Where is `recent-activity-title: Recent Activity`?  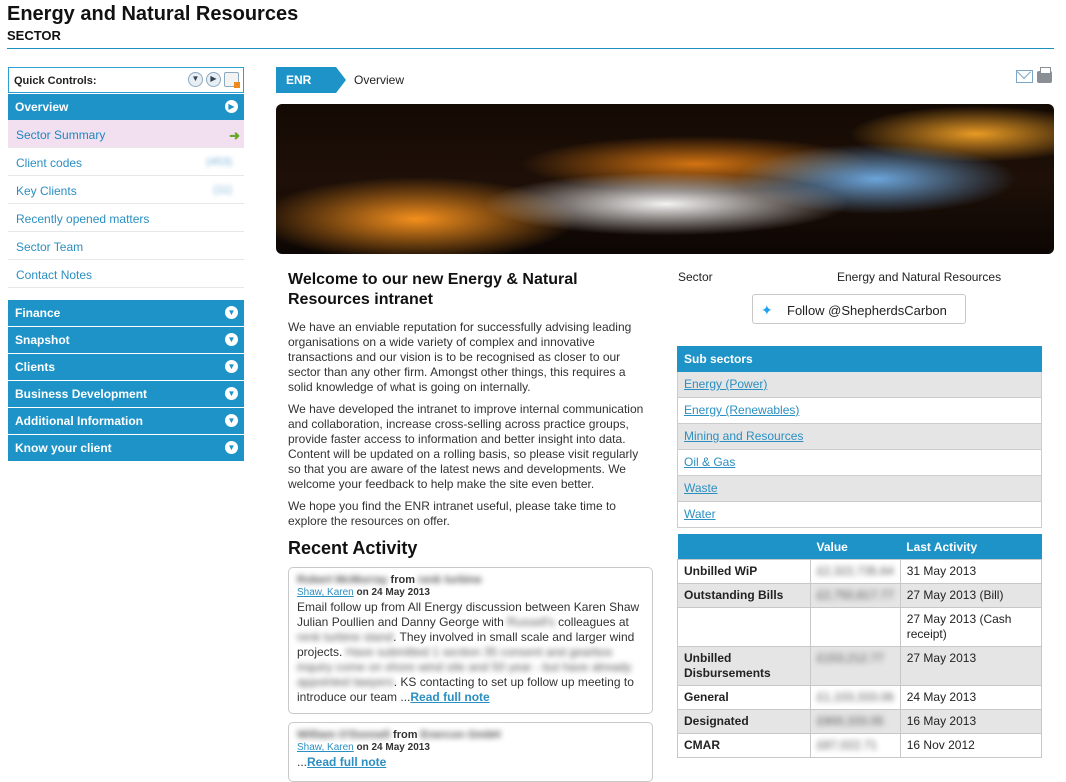
recent-activity-title: Recent Activity is located at coordinates (353, 548).